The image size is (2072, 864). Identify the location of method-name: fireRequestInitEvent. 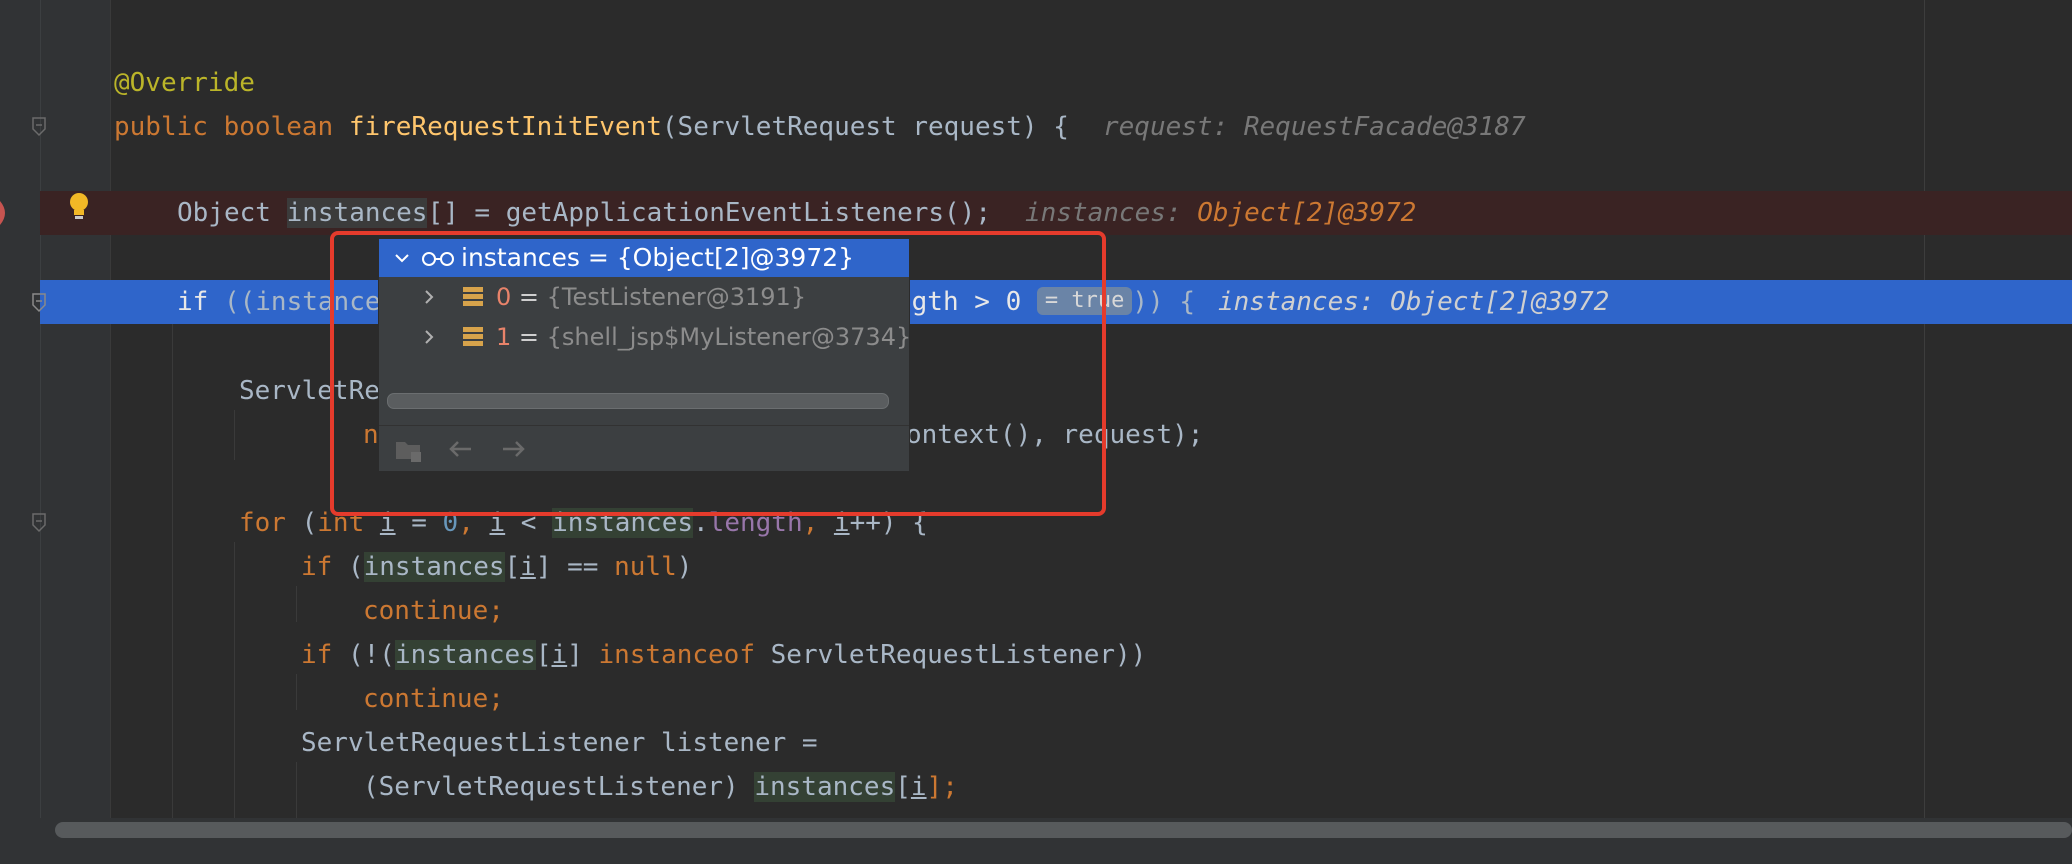
(505, 127).